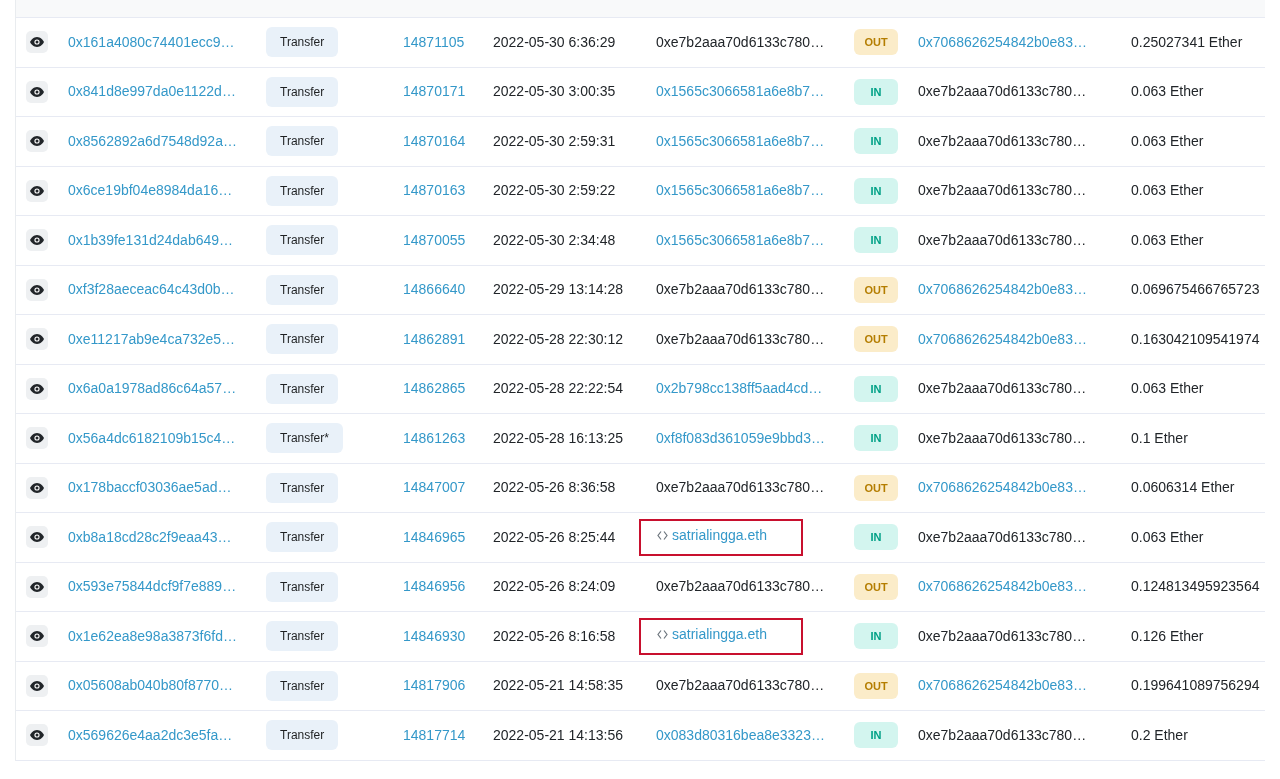 The image size is (1280, 779). I want to click on block-number-link: 14866640, so click(428, 289).